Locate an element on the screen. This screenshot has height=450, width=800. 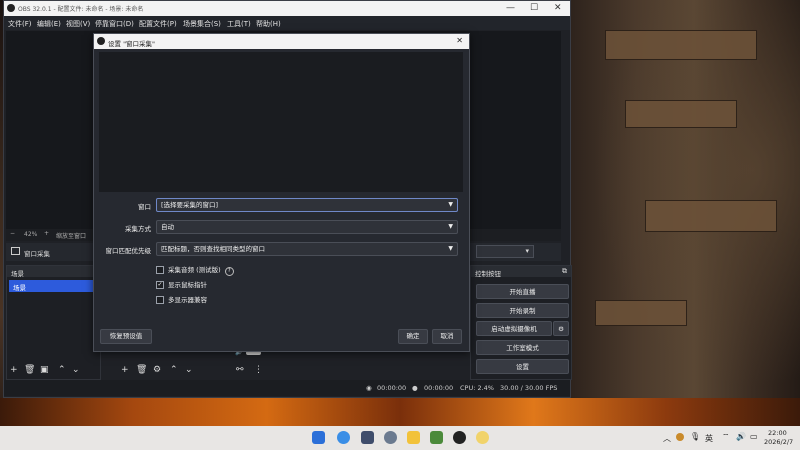
help-icon: ? is located at coordinates (229, 271).